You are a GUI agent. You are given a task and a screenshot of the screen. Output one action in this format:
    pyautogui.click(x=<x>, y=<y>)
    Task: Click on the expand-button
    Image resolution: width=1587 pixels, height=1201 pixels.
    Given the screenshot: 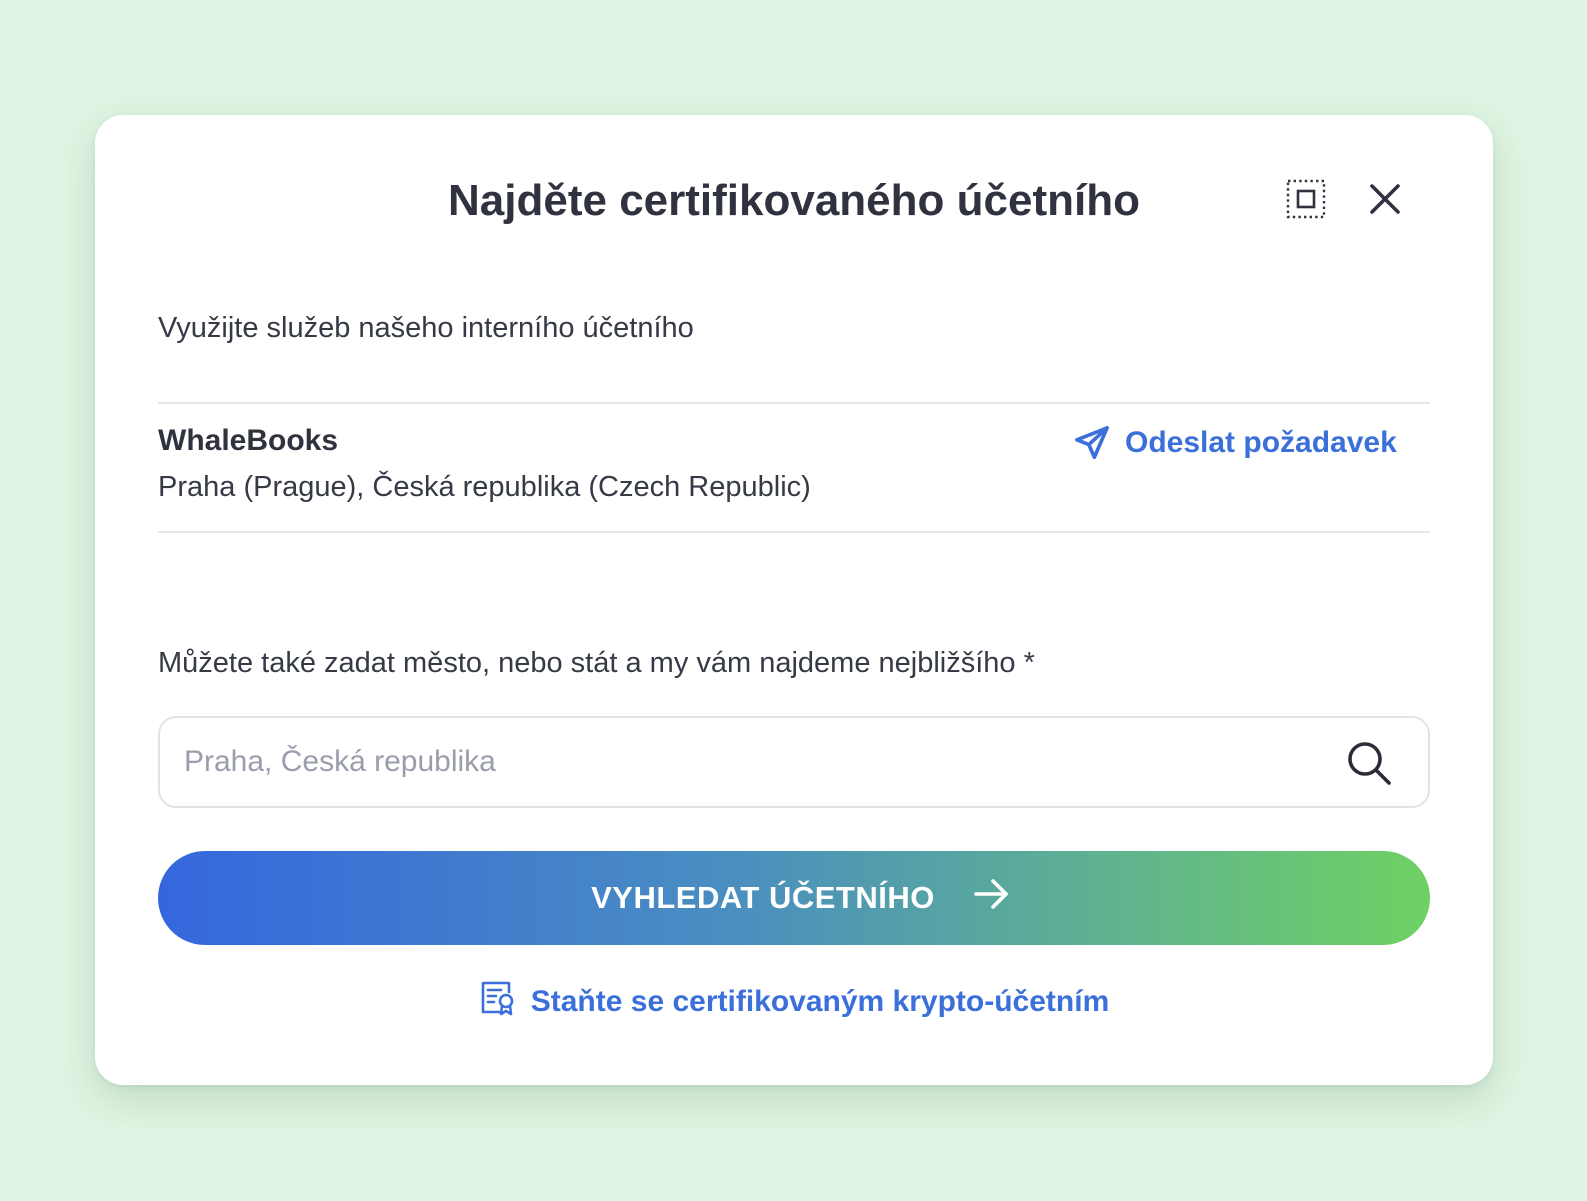 What is the action you would take?
    pyautogui.click(x=1306, y=201)
    